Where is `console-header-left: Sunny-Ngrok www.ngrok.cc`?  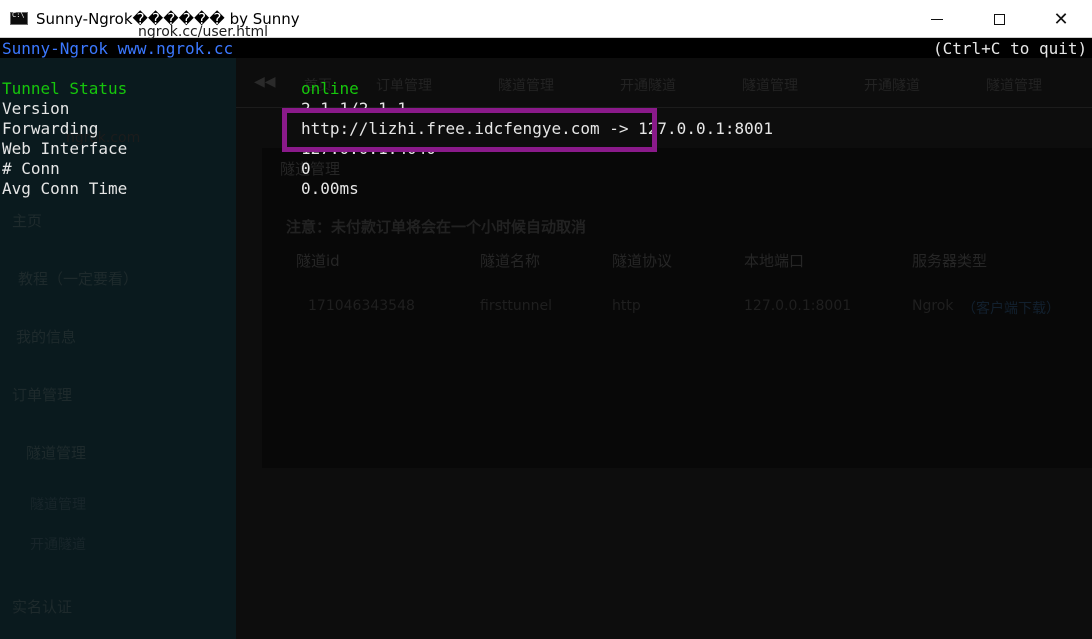
console-header-left: Sunny-Ngrok www.ngrok.cc is located at coordinates (118, 48).